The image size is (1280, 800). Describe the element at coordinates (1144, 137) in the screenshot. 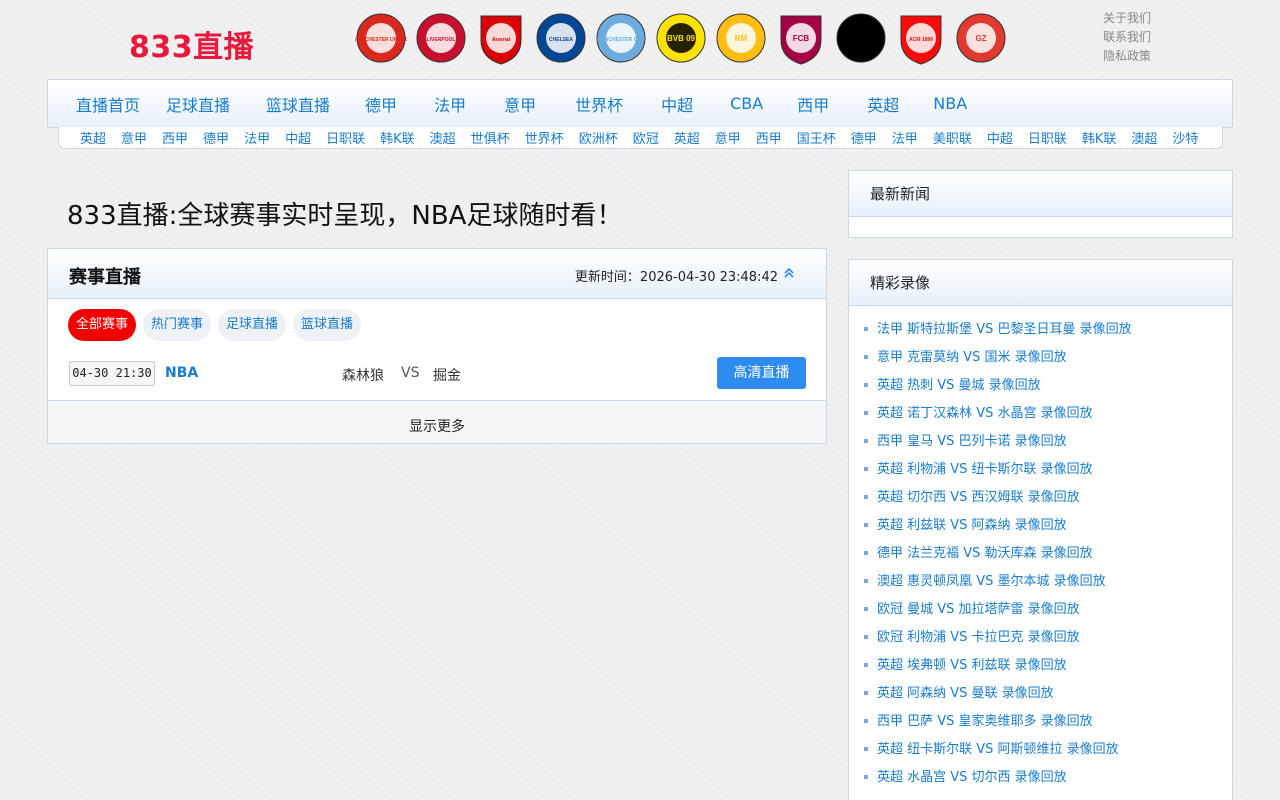

I see `subnav-item-23: 澳超` at that location.